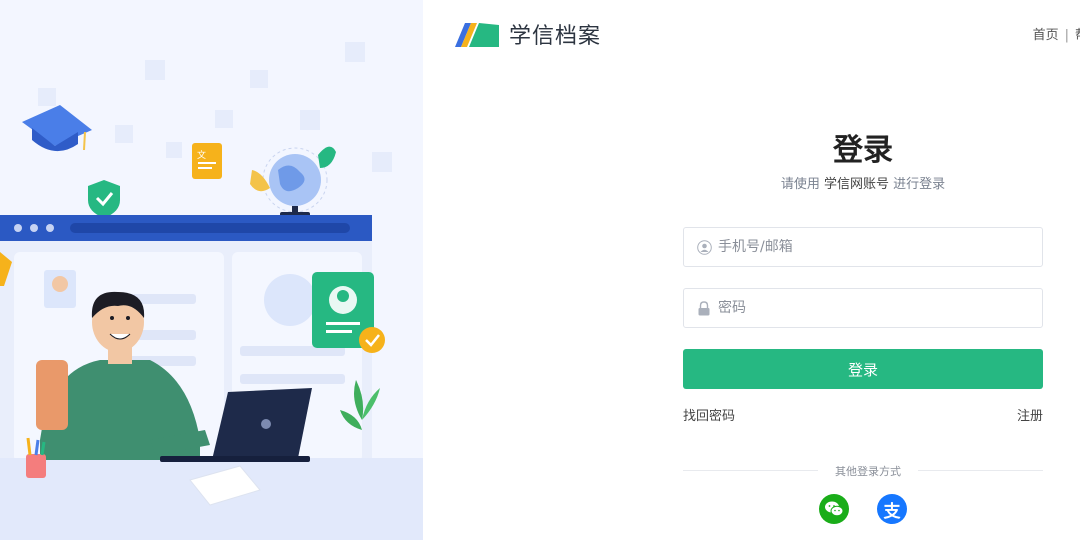 Image resolution: width=1080 pixels, height=540 pixels. I want to click on nav-home-link: 首页, so click(1046, 35).